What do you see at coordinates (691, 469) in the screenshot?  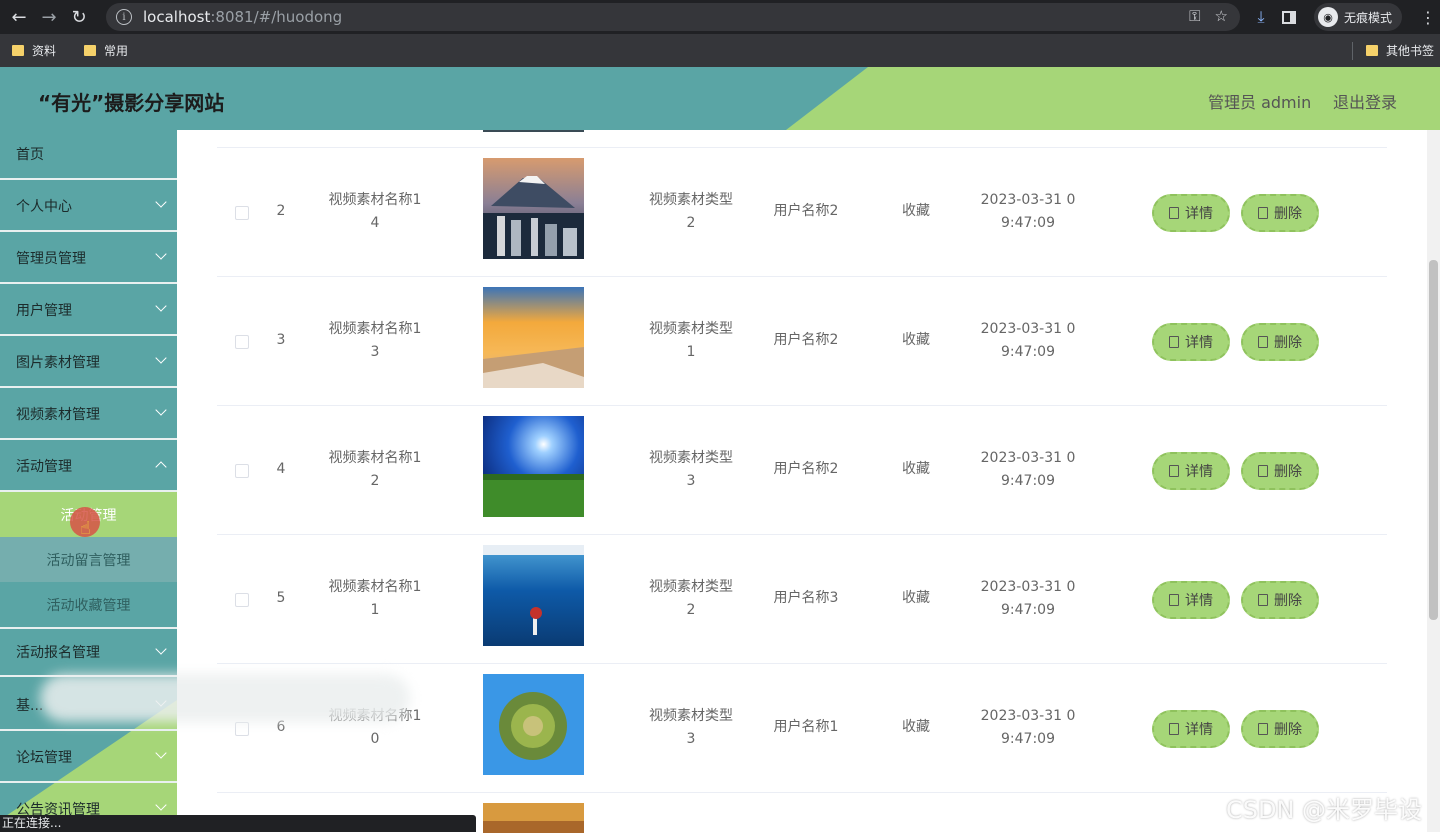 I see `video-type: 视频素材类型 3` at bounding box center [691, 469].